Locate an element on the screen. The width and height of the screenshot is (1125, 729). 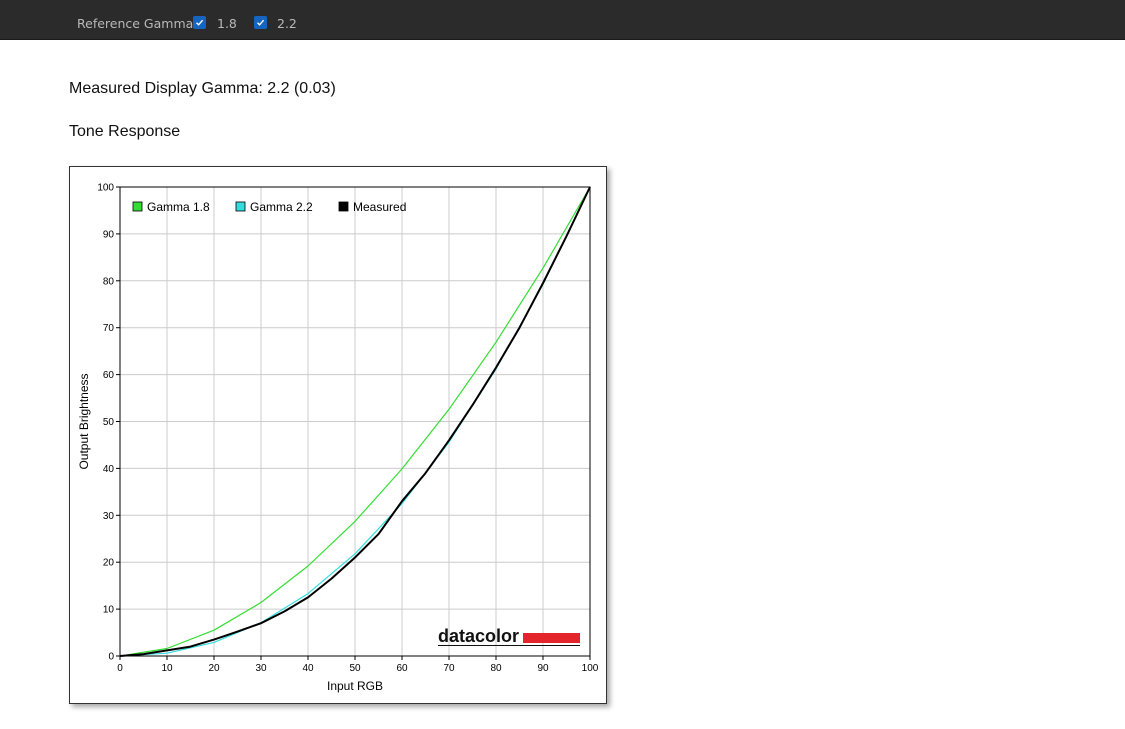
y-tick-label: 100 is located at coordinates (105, 188).